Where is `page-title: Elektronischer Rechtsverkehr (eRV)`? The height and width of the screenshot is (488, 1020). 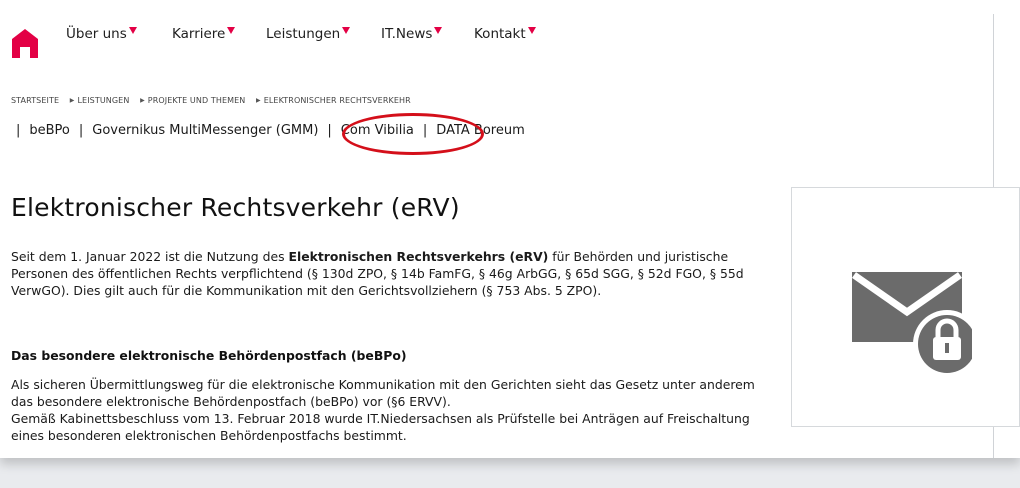
page-title: Elektronischer Rechtsverkehr (eRV) is located at coordinates (235, 207).